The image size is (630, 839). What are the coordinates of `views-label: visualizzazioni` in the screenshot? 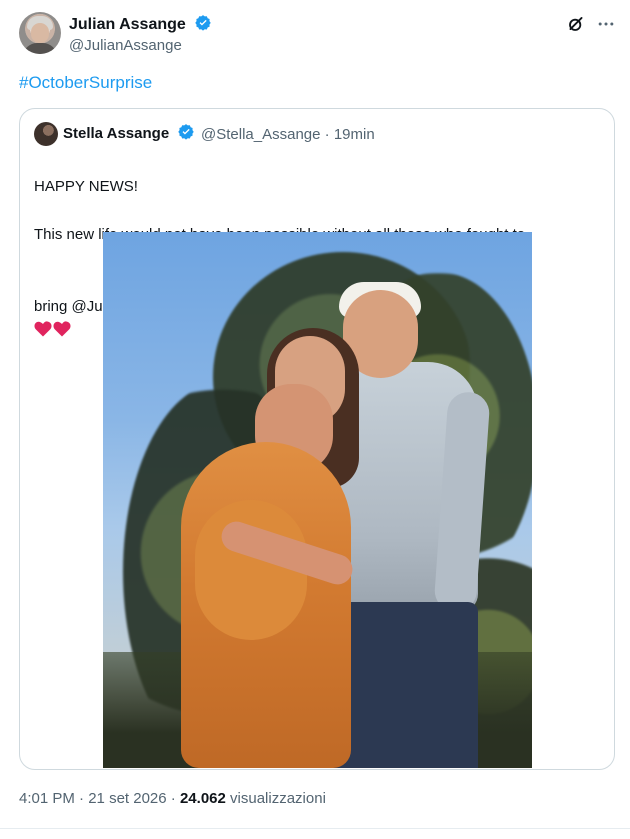 It's located at (278, 798).